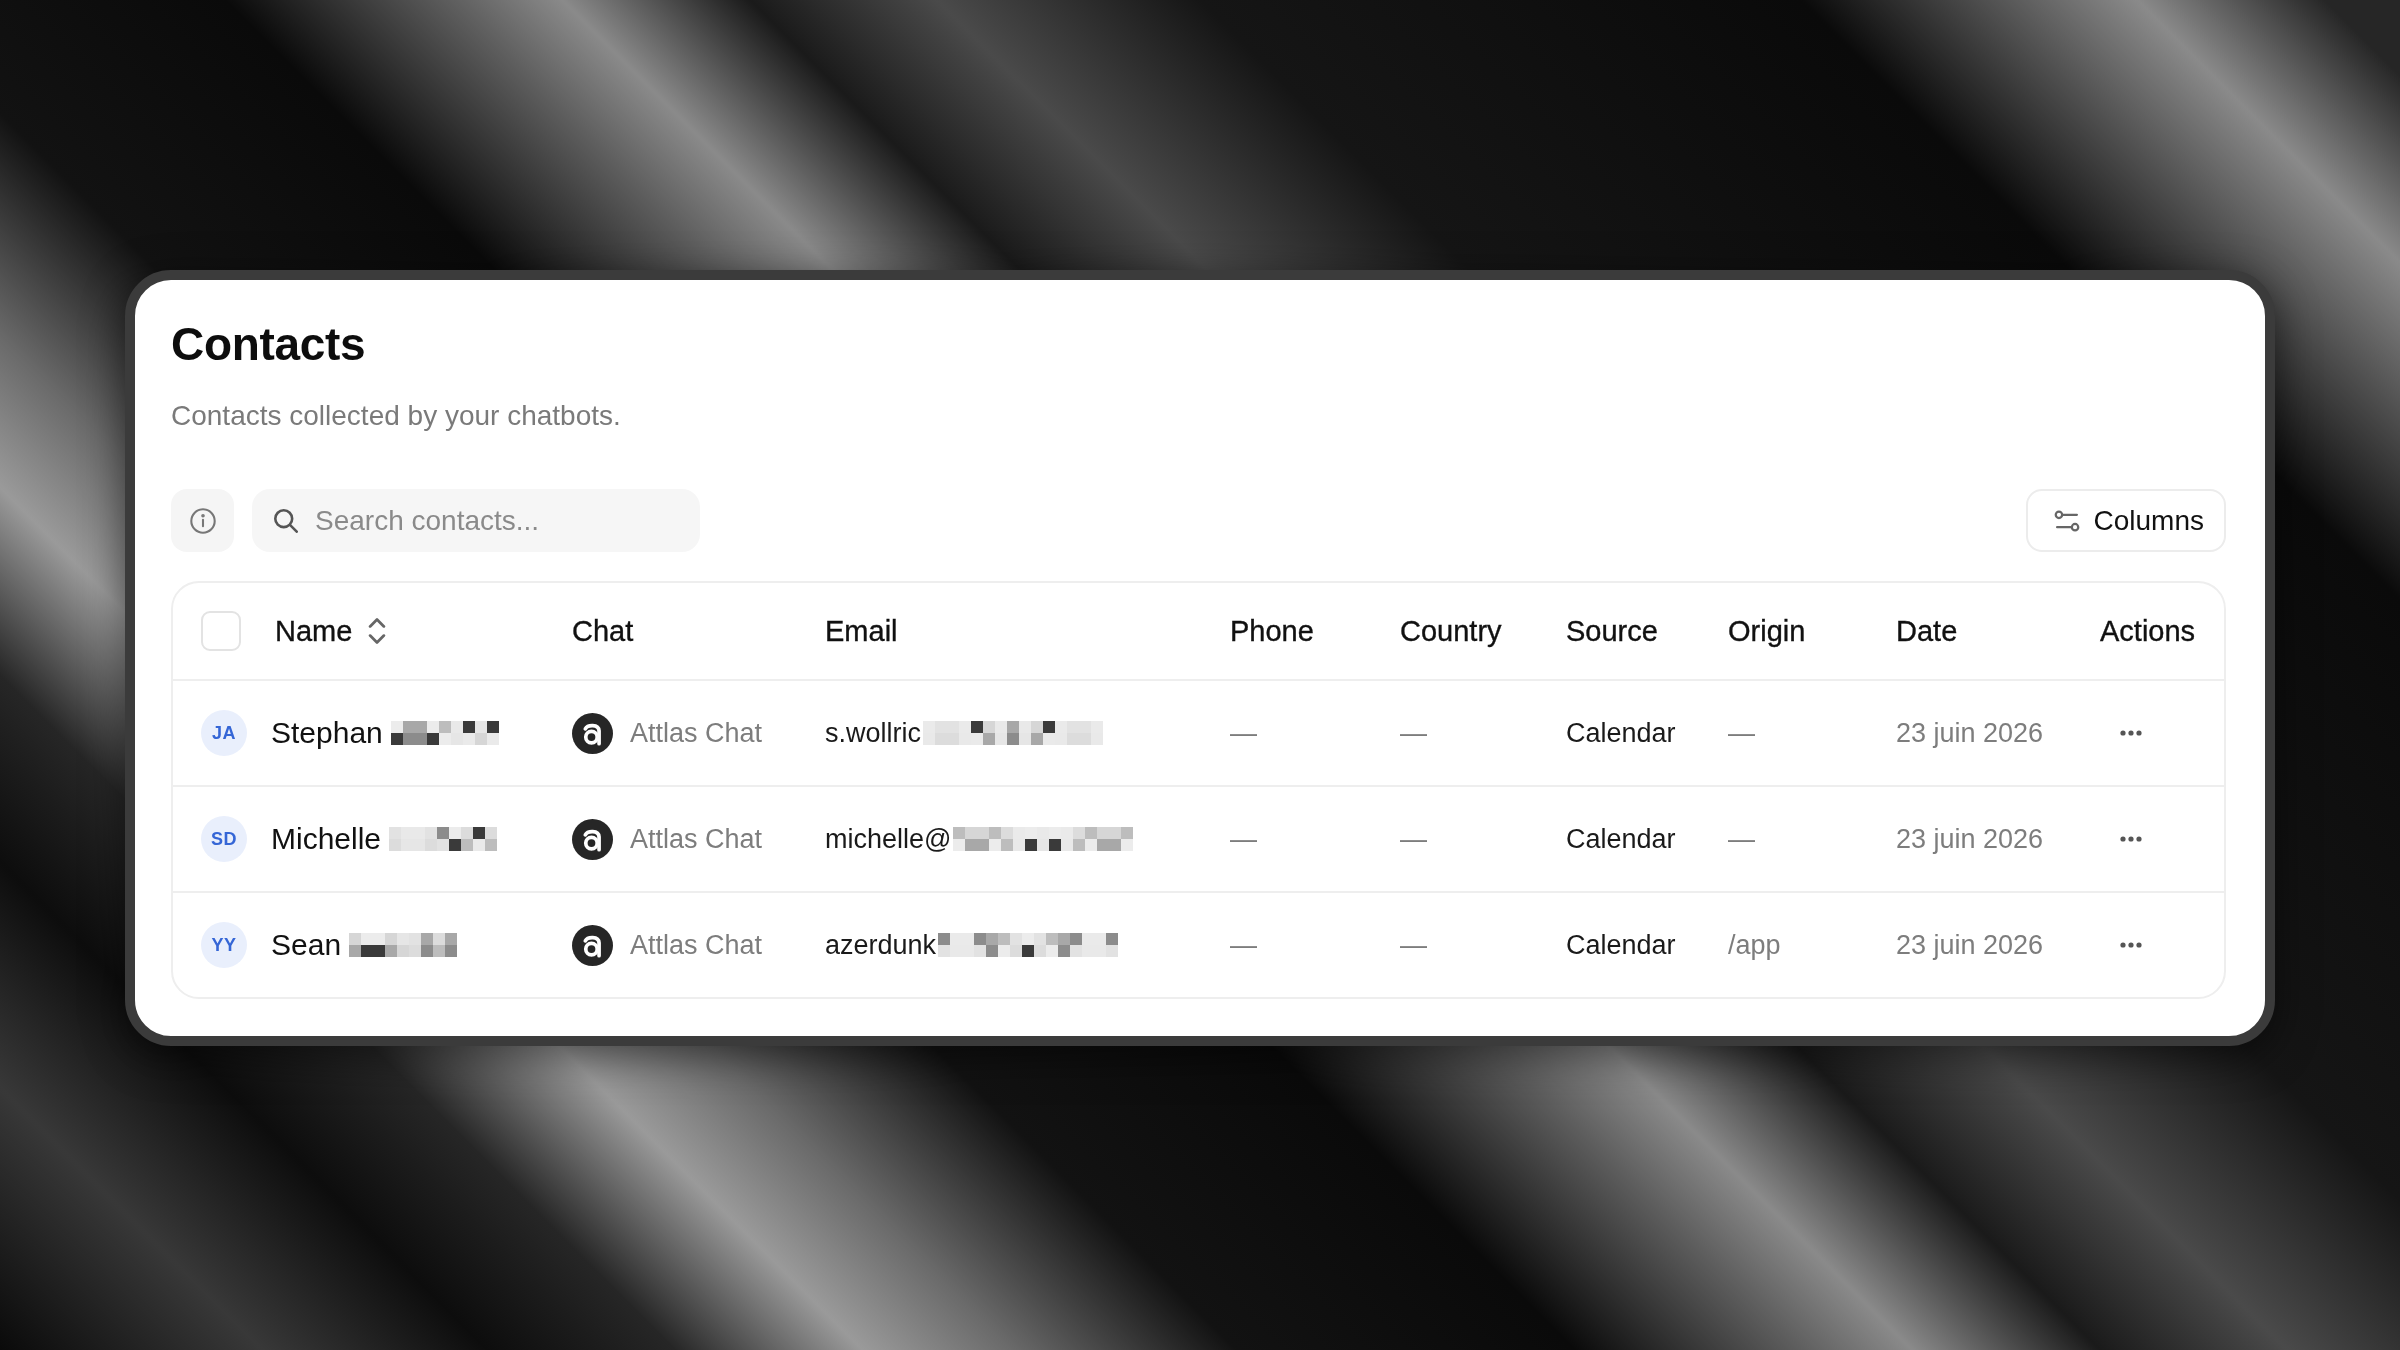 This screenshot has width=2400, height=1350. I want to click on contact-name: Michelle, so click(326, 839).